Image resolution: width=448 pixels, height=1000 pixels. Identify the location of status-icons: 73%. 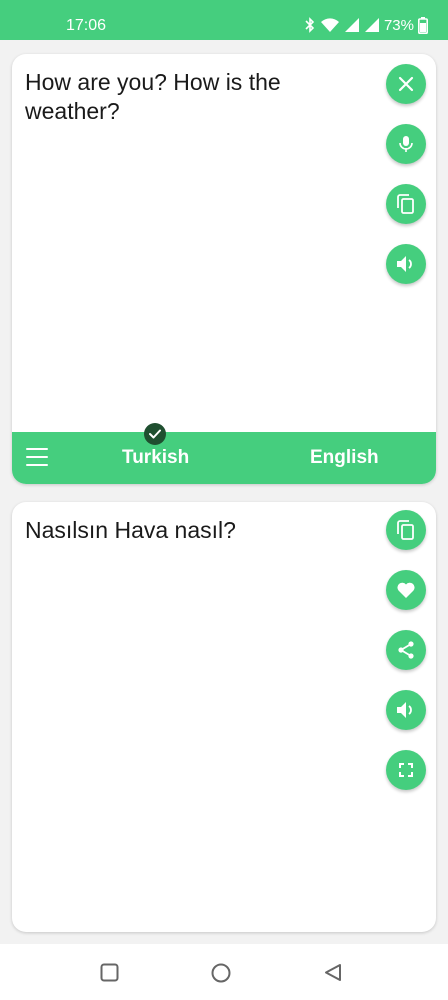
(366, 25).